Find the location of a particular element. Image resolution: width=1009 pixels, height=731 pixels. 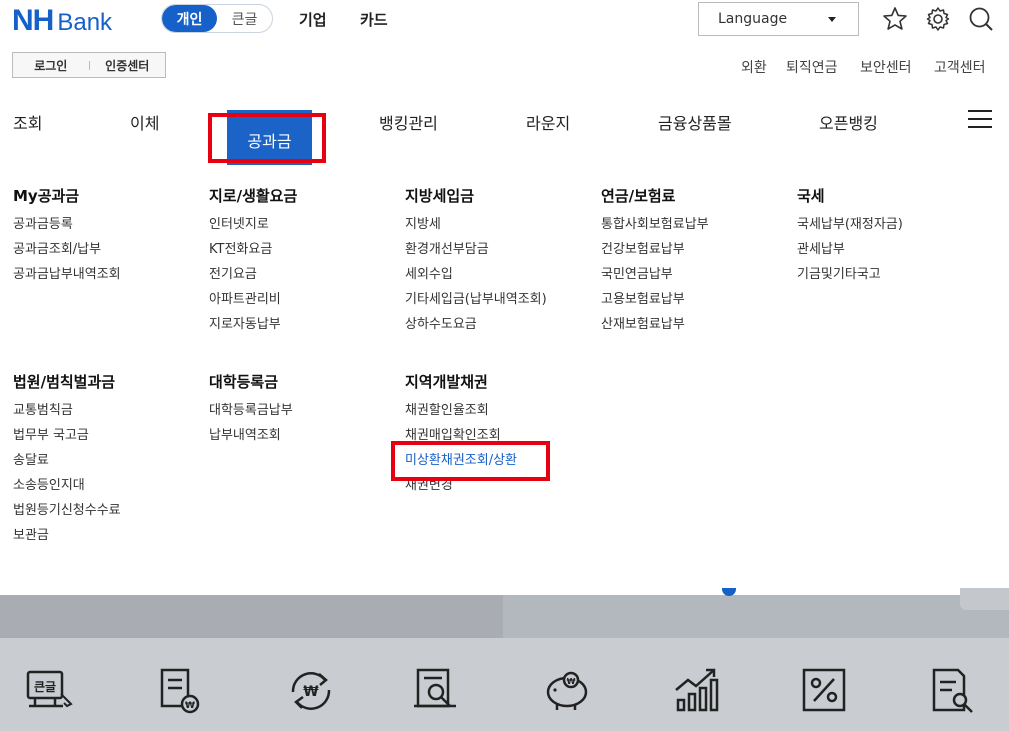

star-icon is located at coordinates (895, 19).